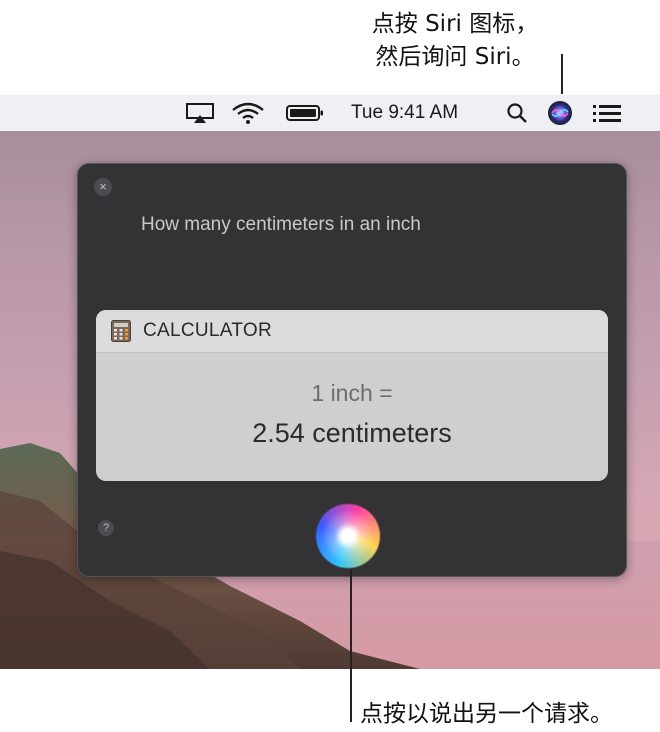 The image size is (660, 732). What do you see at coordinates (607, 113) in the screenshot?
I see `control-list-icon` at bounding box center [607, 113].